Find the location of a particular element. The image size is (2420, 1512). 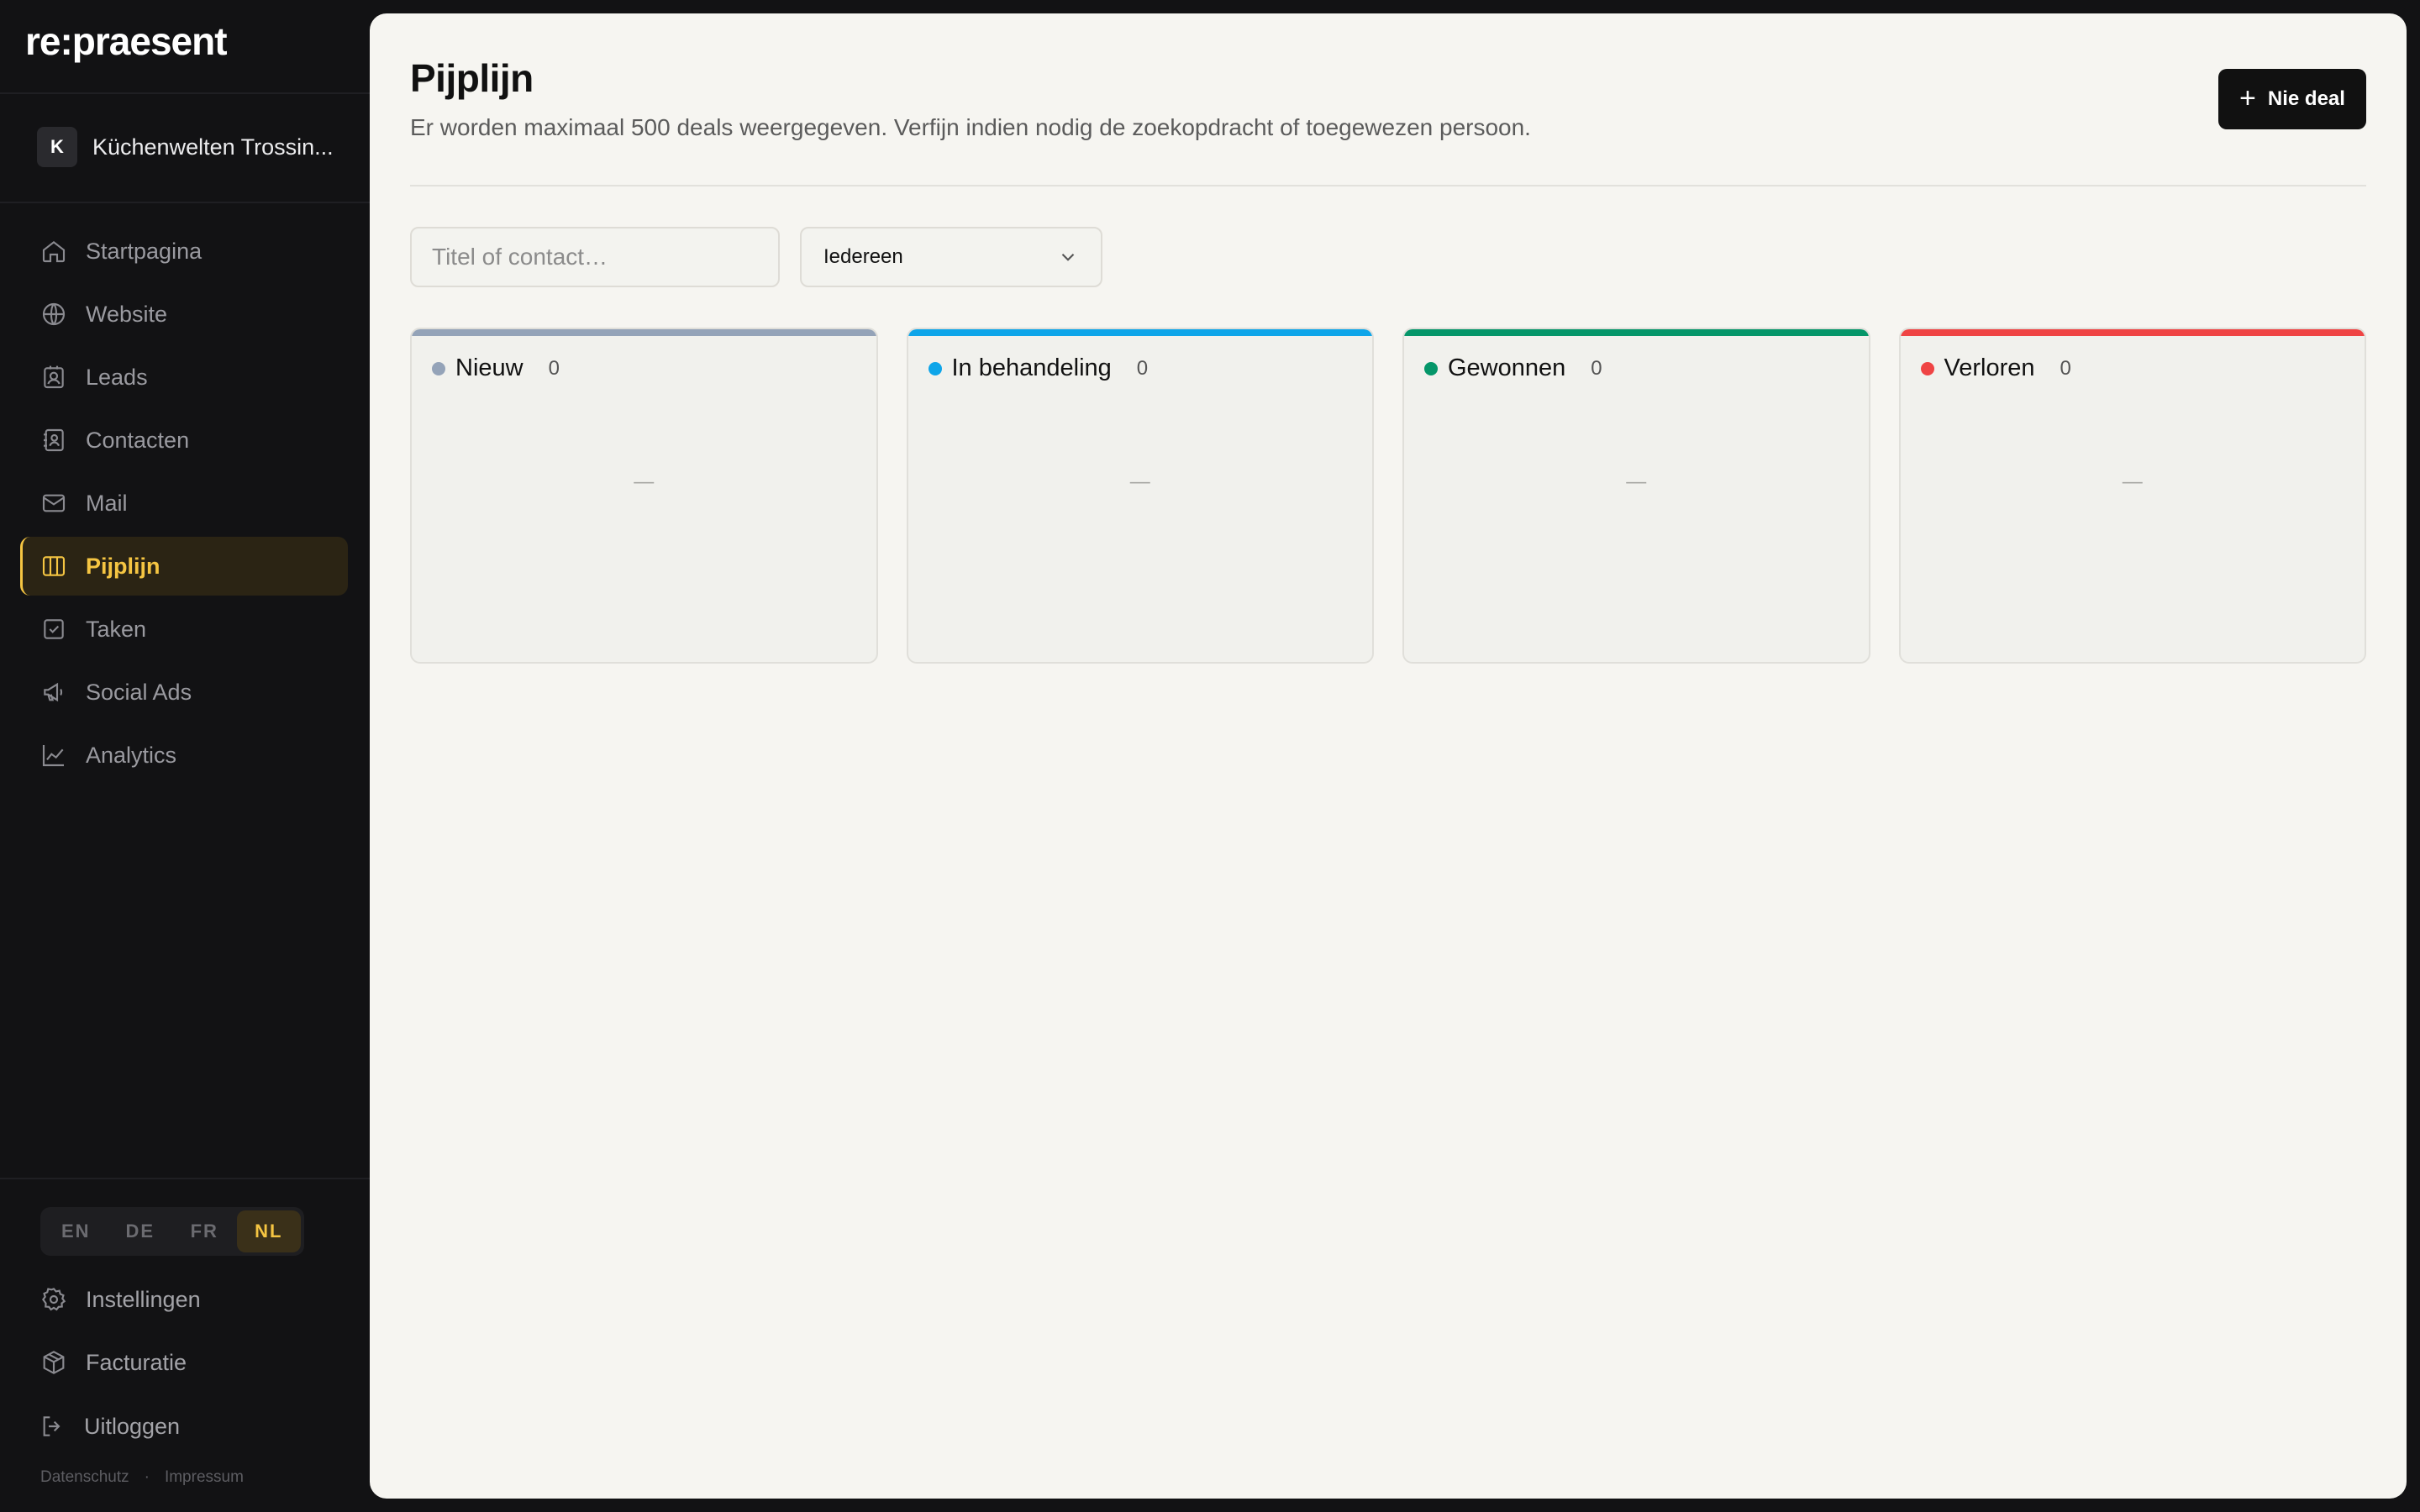

sidebar-item-pijplijn: Pijplijn is located at coordinates (184, 566).